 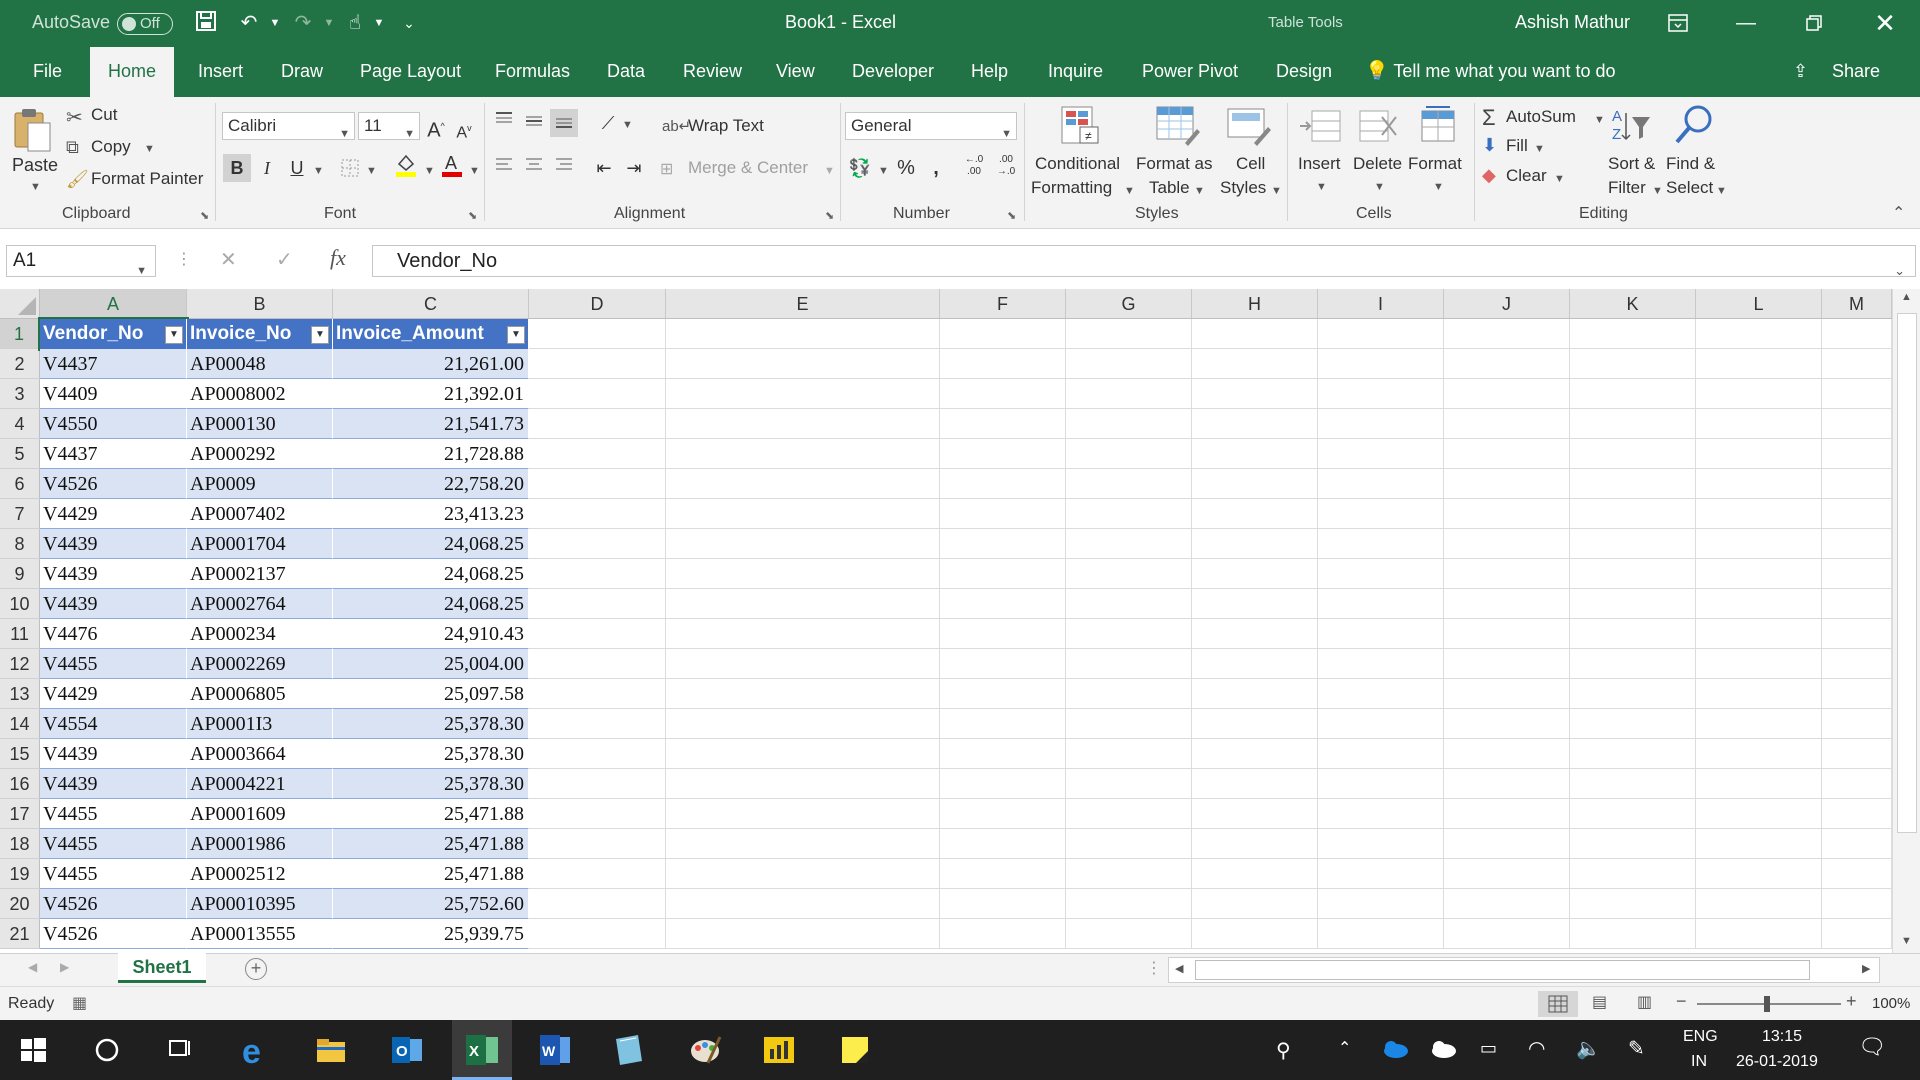 I want to click on cell-g10, so click(x=1129, y=604).